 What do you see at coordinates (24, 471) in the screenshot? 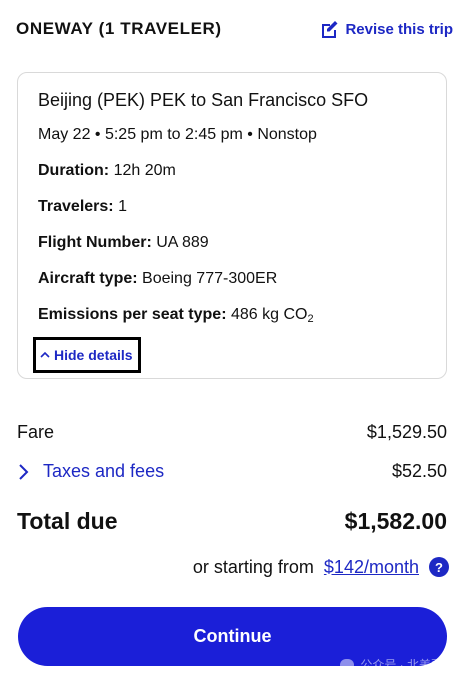
I see `chevron-right-icon` at bounding box center [24, 471].